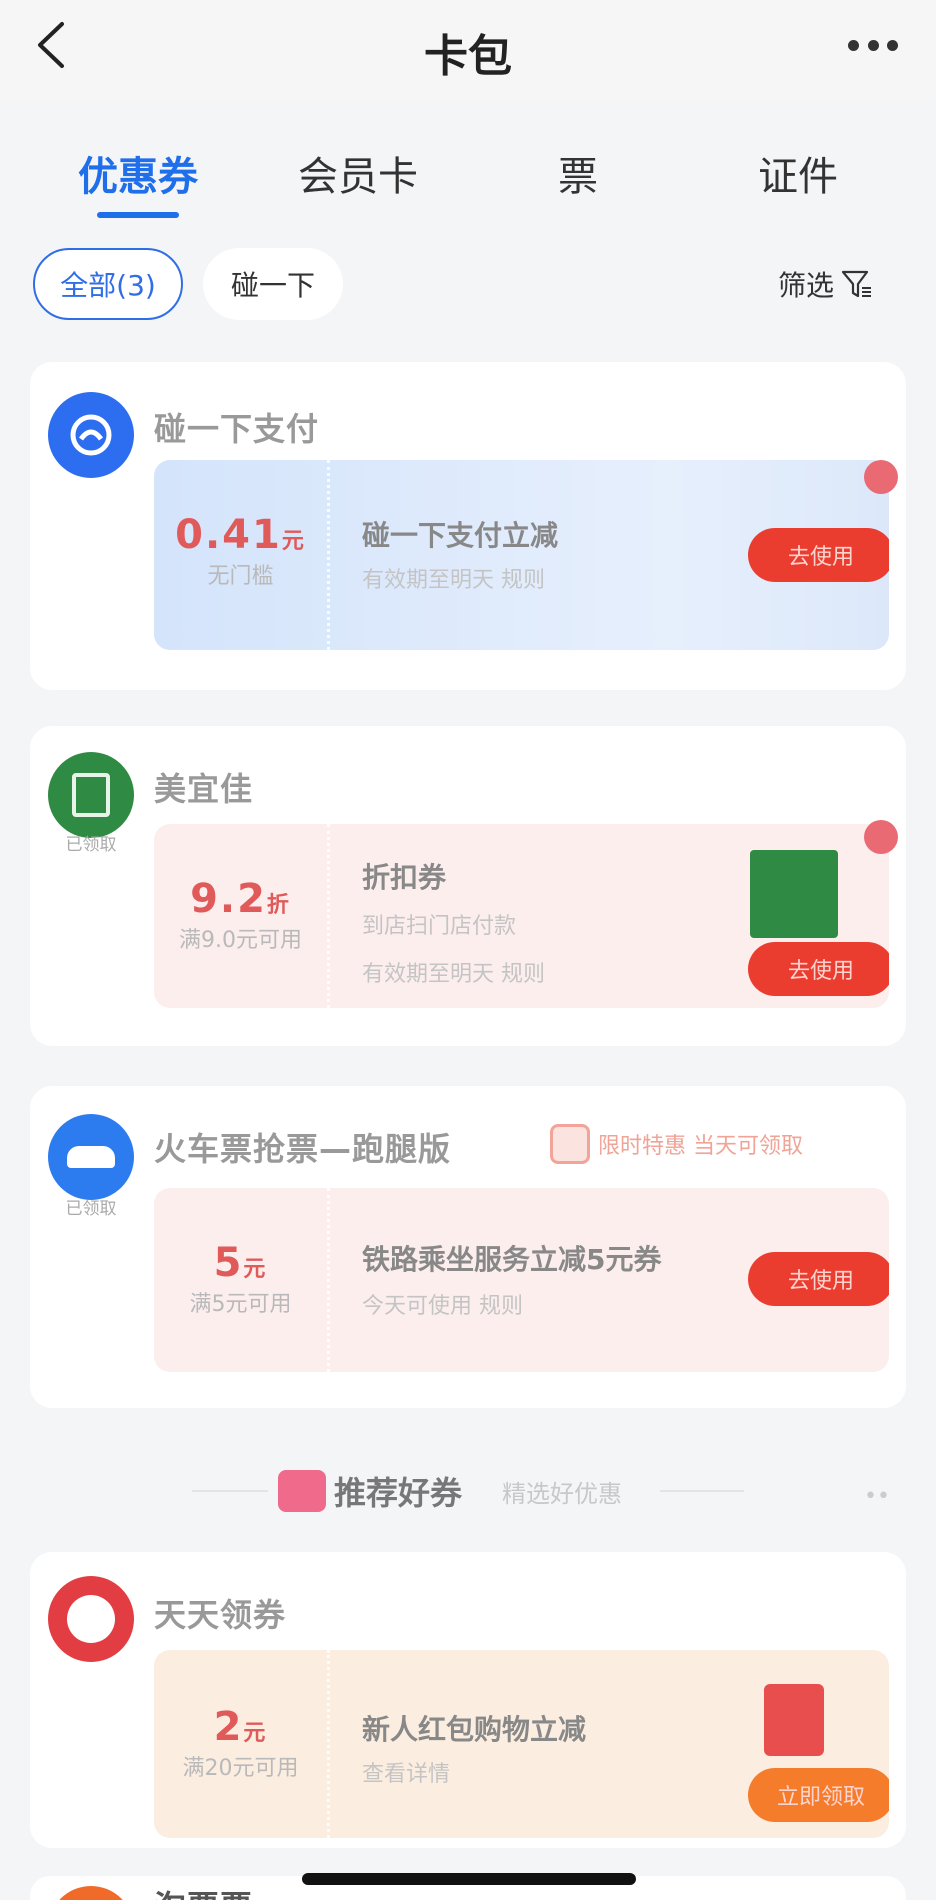 This screenshot has width=936, height=1900. Describe the element at coordinates (805, 285) in the screenshot. I see `filter-label: 筛选` at that location.